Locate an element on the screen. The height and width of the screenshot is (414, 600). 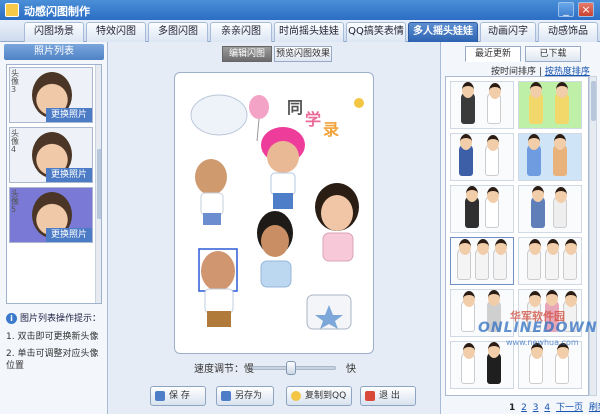
save-icon is located at coordinates (160, 396).